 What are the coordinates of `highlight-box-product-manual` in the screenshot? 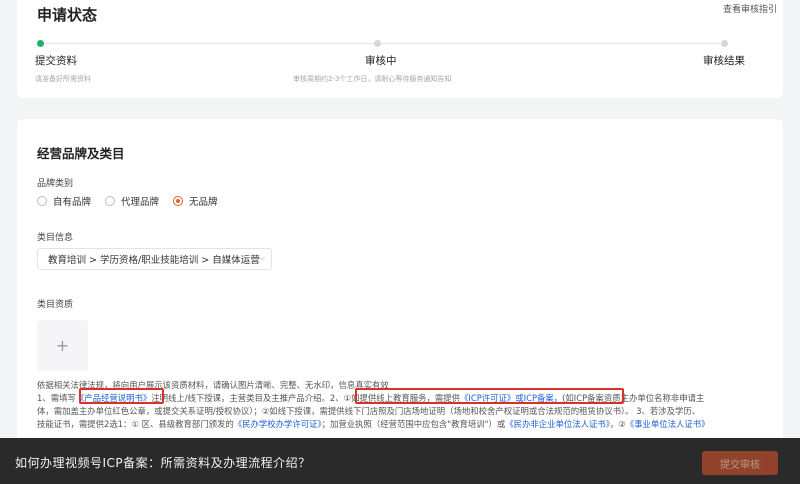 It's located at (121, 396).